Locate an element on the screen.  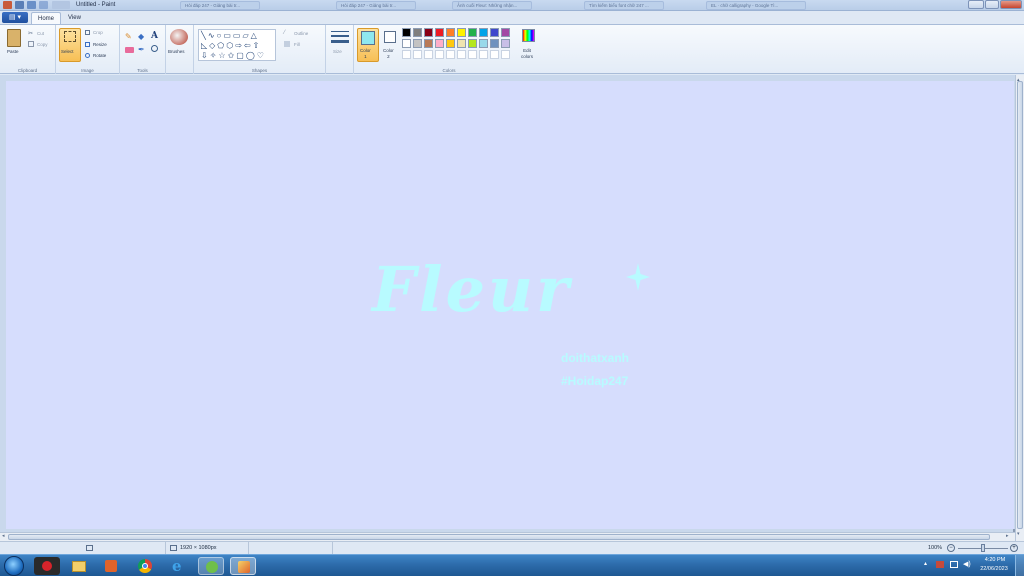
horizontal-scrollbar: ◂ ▸ is located at coordinates (507, 536).